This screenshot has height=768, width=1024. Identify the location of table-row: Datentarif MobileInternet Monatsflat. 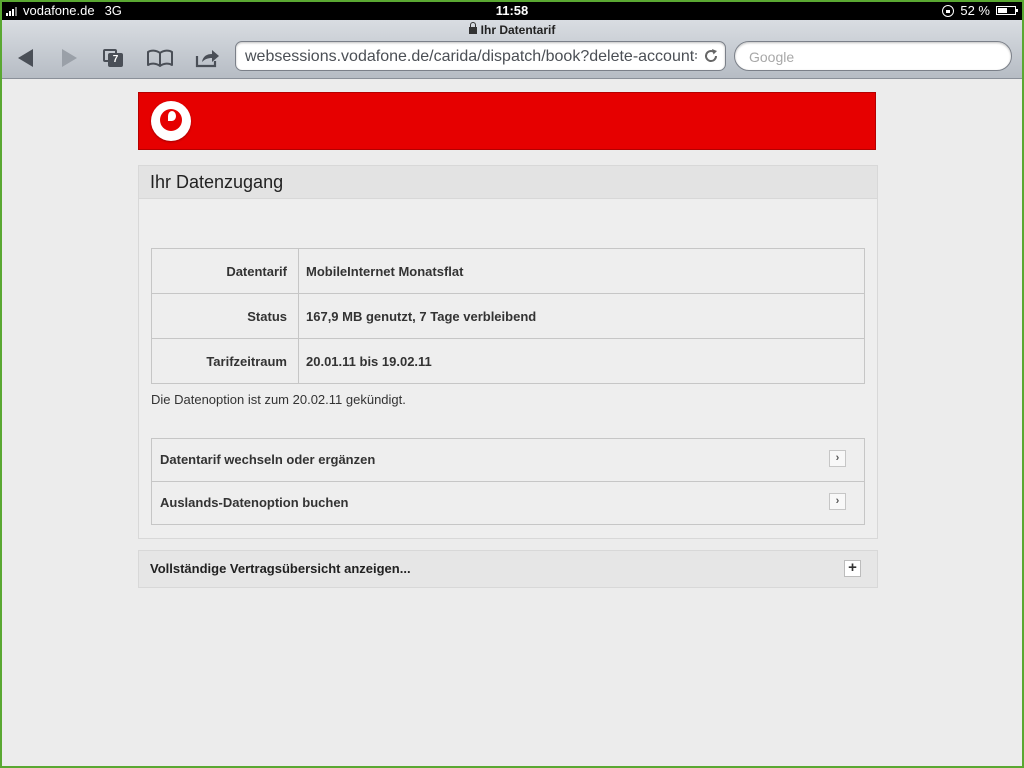
(508, 271).